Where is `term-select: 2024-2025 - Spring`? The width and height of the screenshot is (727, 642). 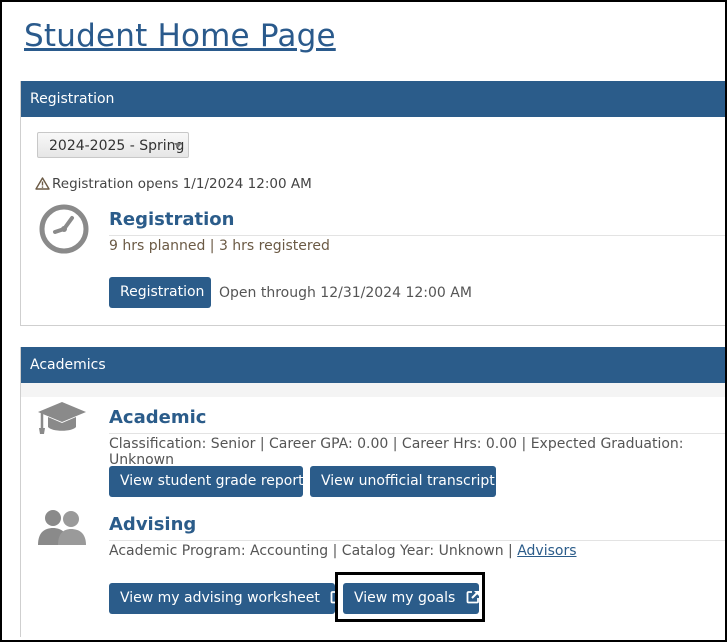
term-select: 2024-2025 - Spring is located at coordinates (113, 145).